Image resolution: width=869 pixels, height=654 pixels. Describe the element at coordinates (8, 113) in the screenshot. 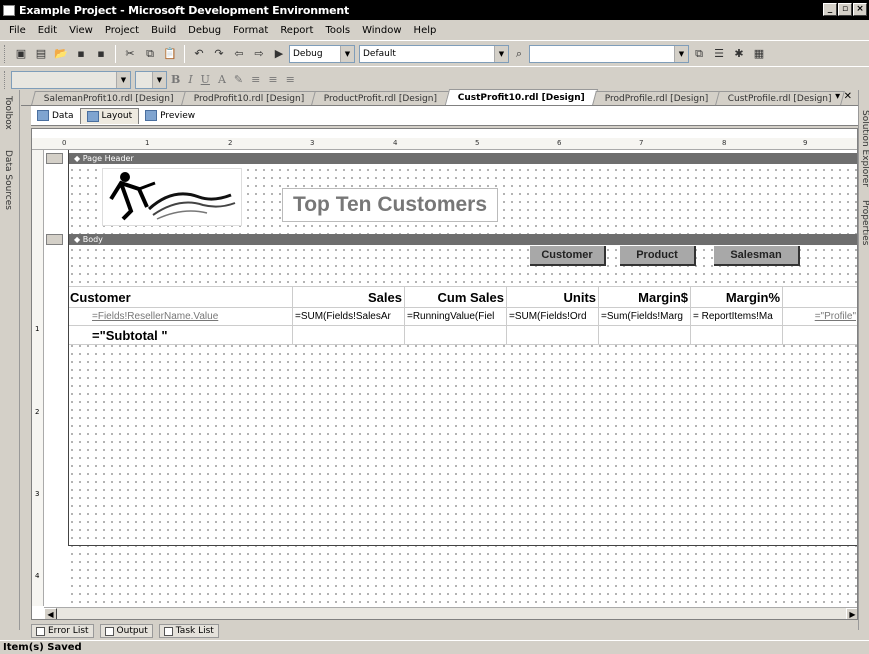

I see `toolbox-tab: Toolbox` at that location.